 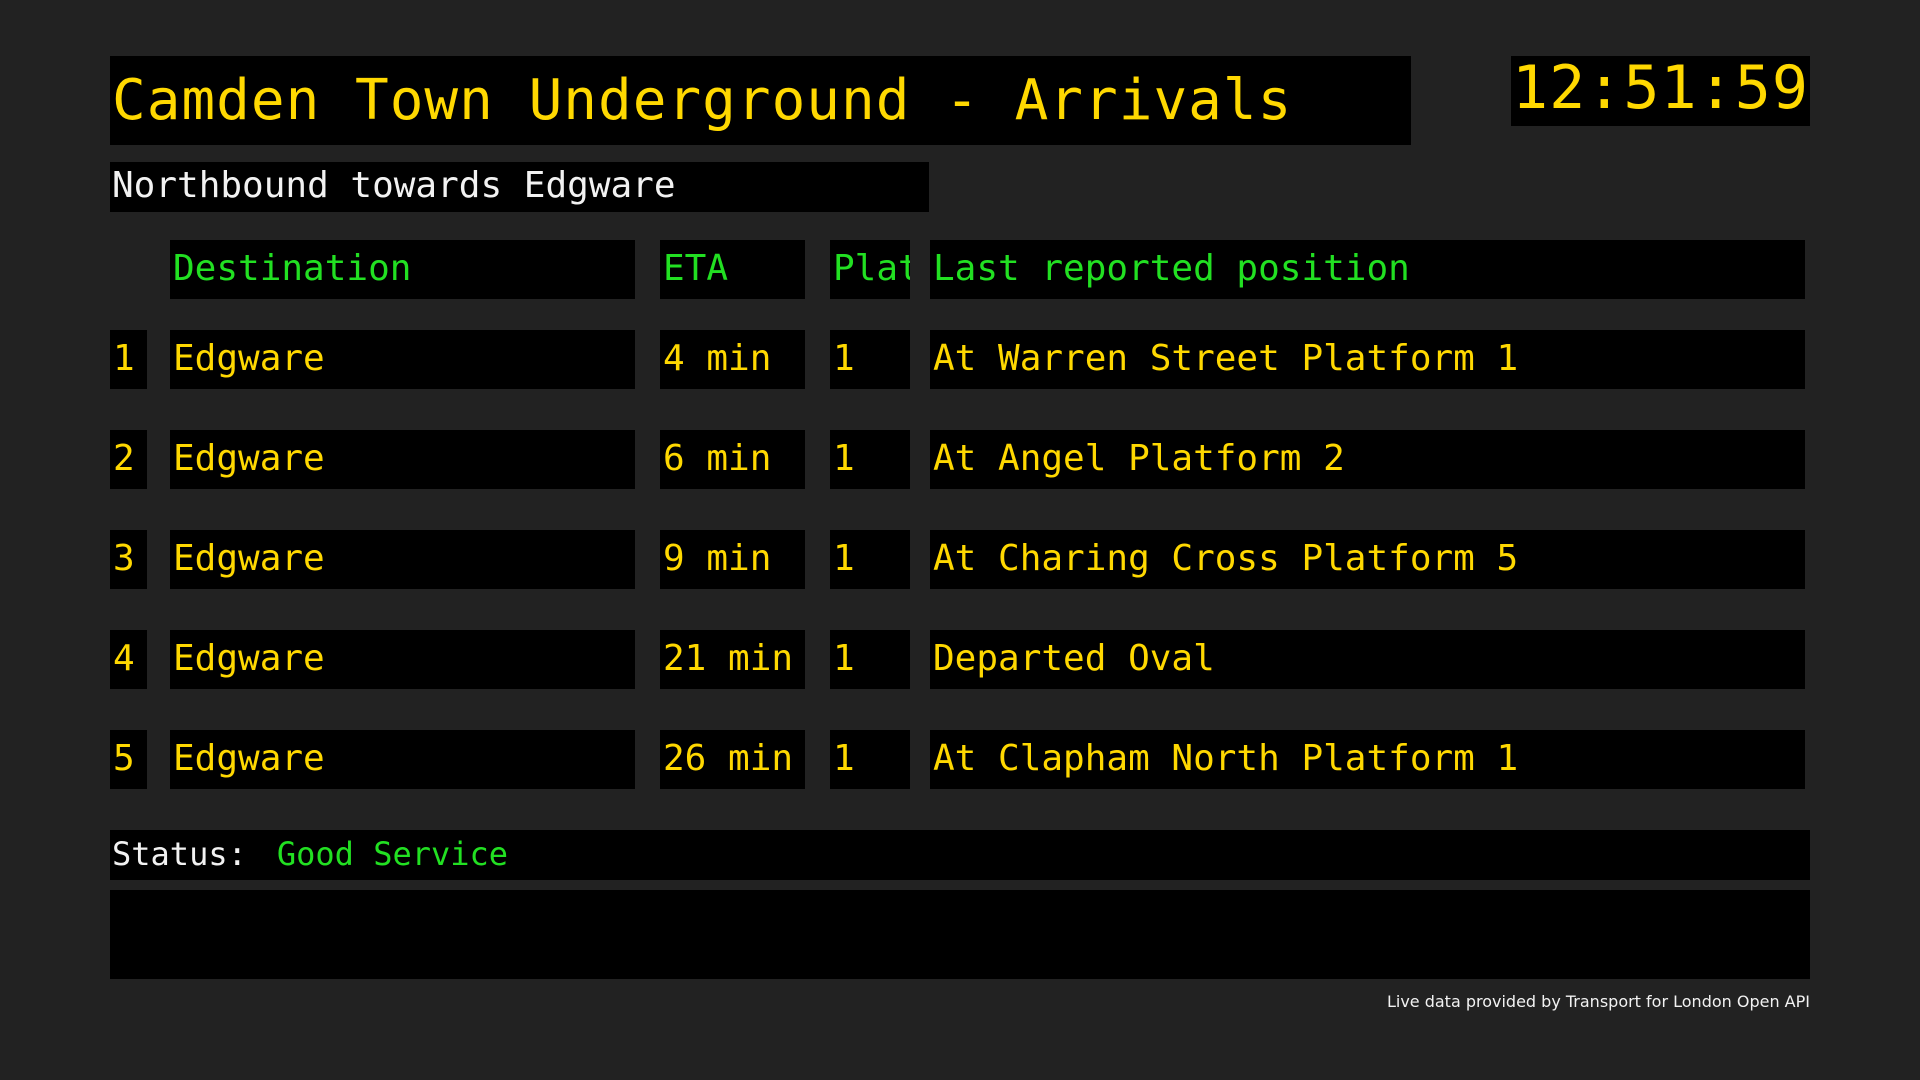 What do you see at coordinates (732, 359) in the screenshot?
I see `row-eta: 4 min` at bounding box center [732, 359].